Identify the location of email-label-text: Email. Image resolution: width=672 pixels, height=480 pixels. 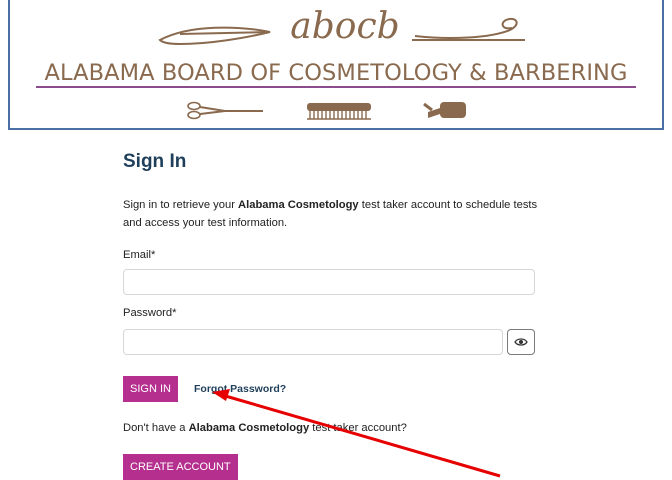
(137, 255).